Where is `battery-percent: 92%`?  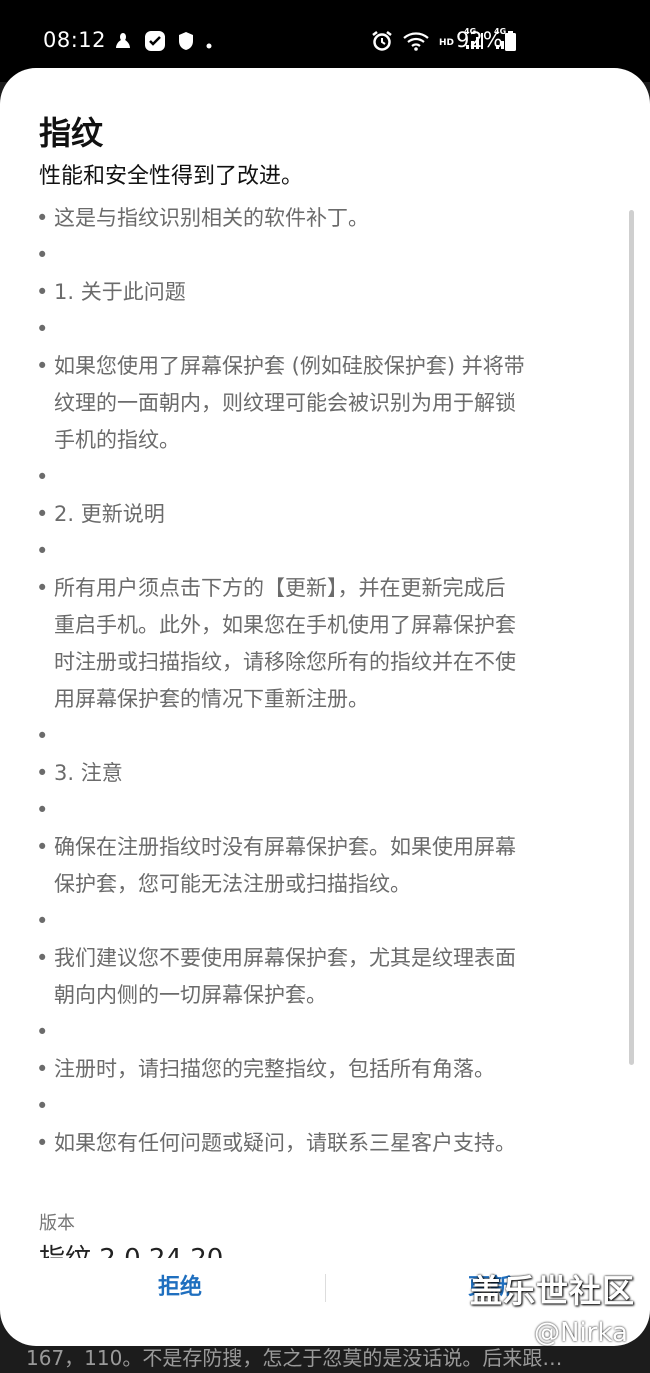 battery-percent: 92% is located at coordinates (479, 40).